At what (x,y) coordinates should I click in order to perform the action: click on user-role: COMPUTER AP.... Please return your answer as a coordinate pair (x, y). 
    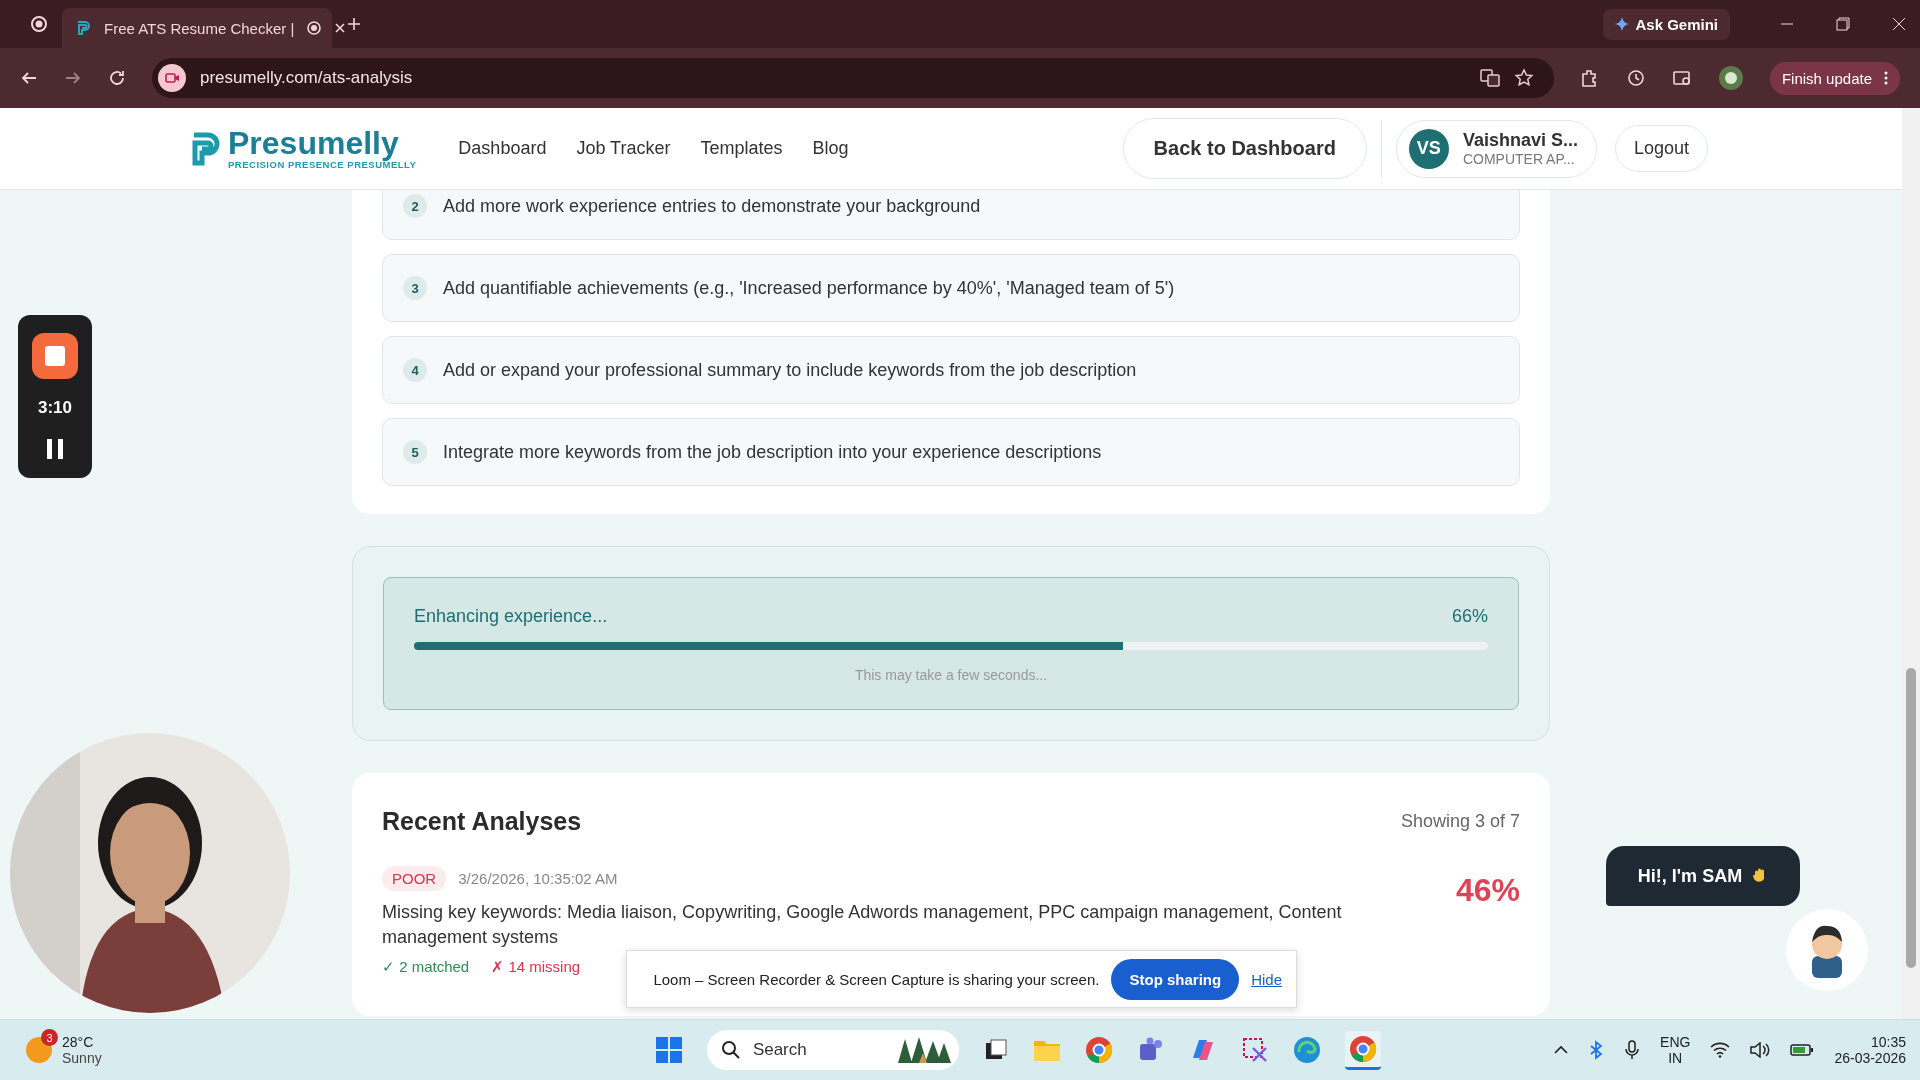
    Looking at the image, I should click on (1519, 159).